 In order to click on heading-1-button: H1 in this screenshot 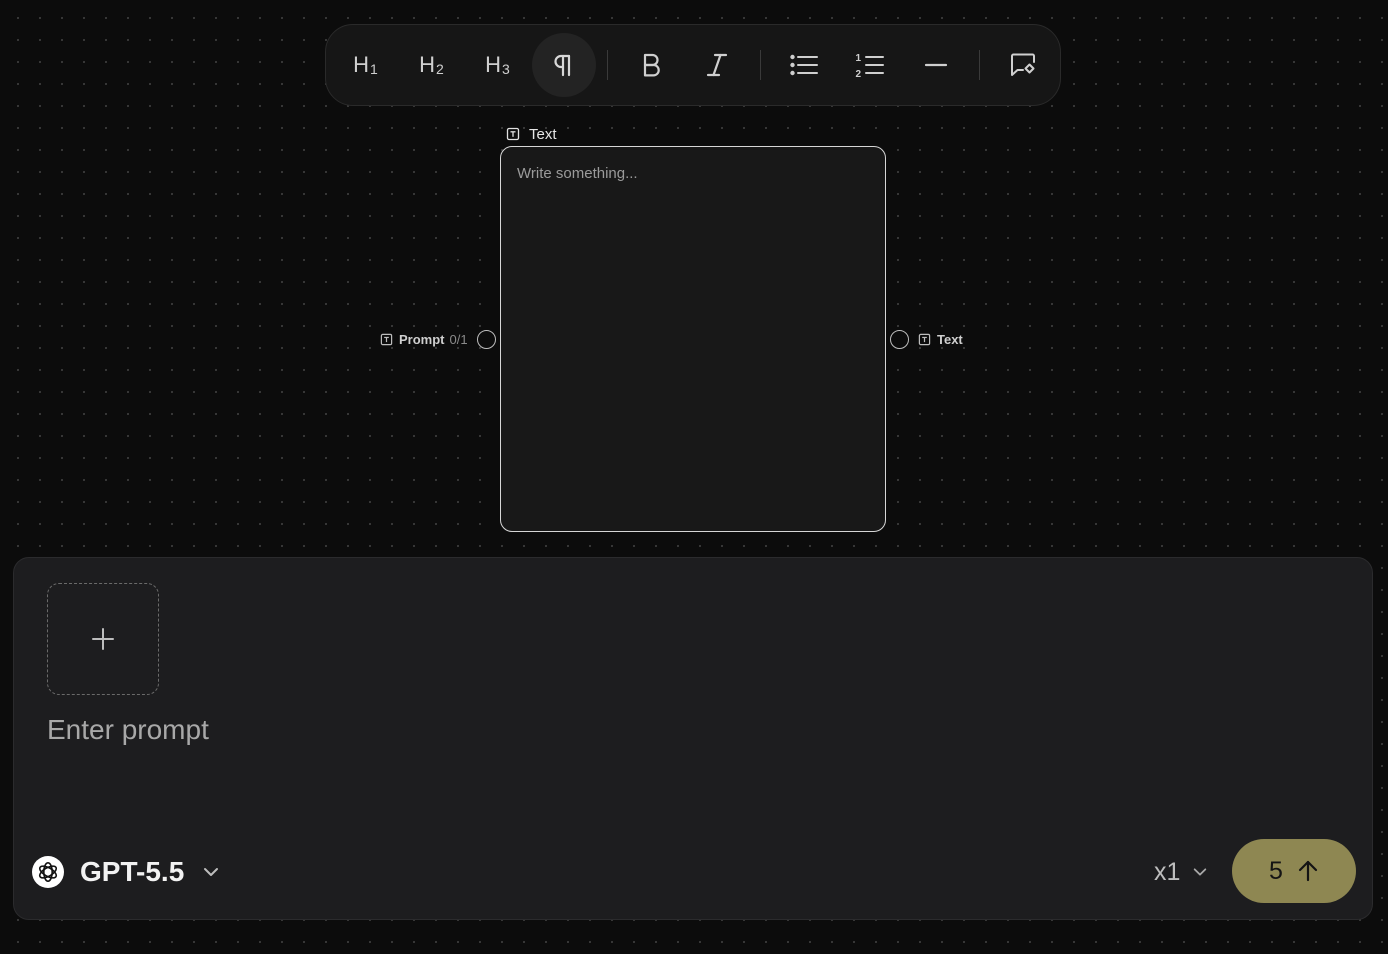, I will do `click(366, 65)`.